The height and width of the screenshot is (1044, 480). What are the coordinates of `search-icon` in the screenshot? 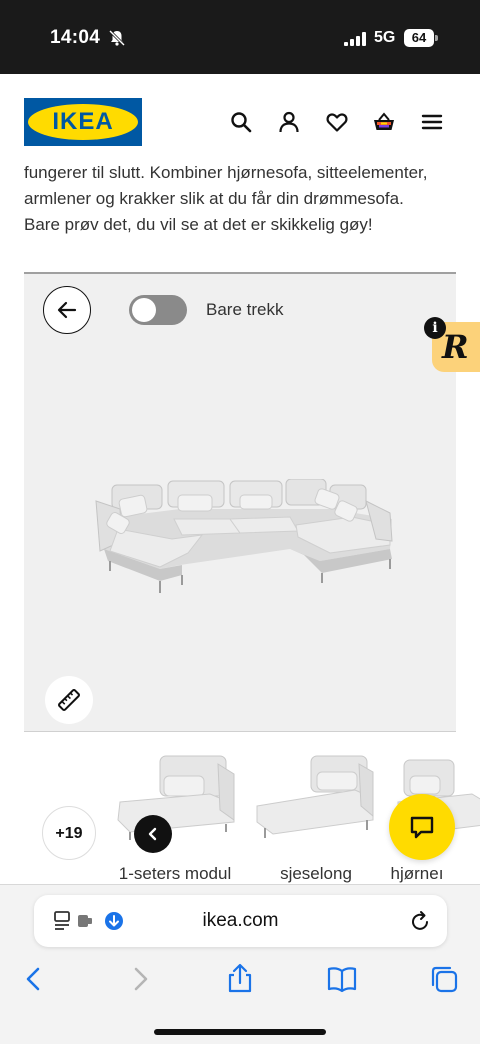 It's located at (241, 122).